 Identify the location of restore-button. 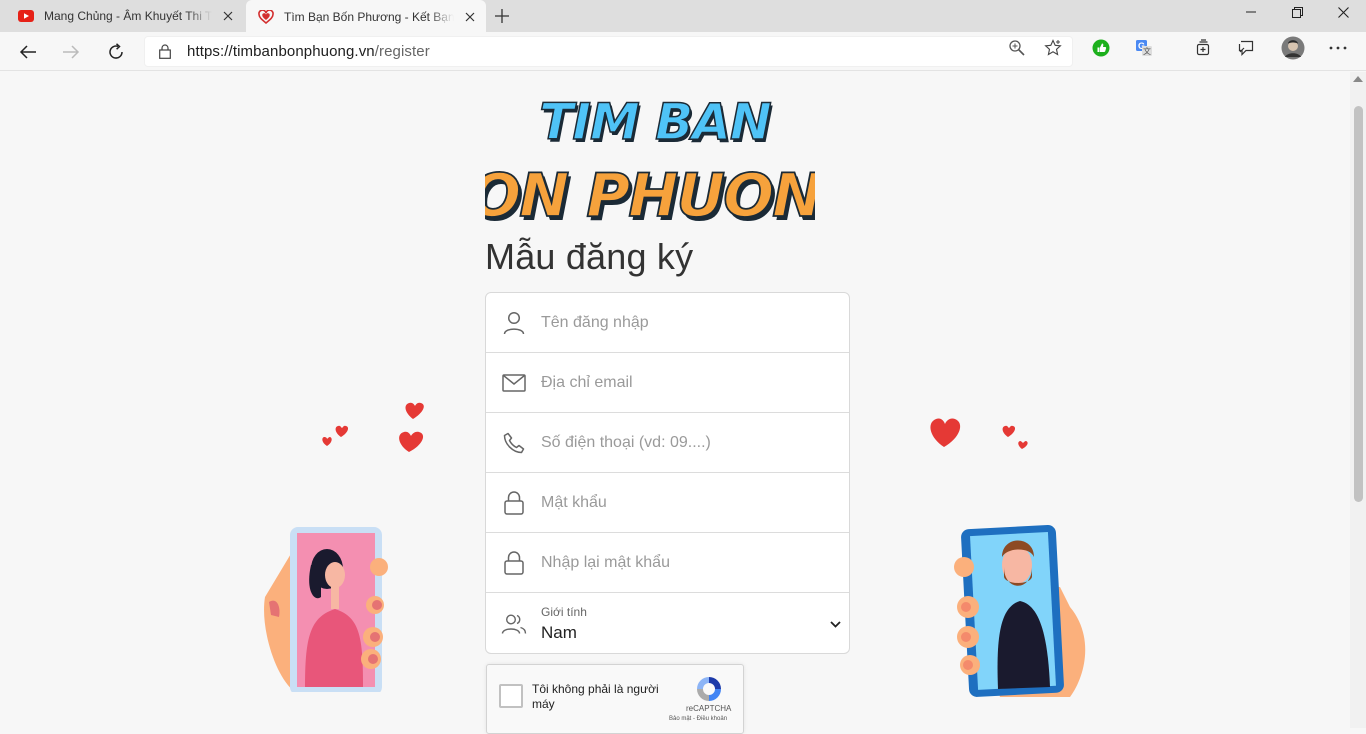
(1297, 12).